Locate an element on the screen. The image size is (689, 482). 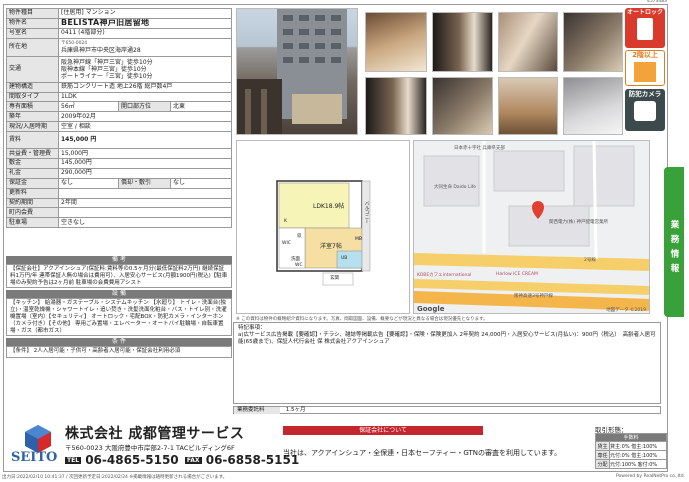
plan-western-label: 洋室7帖 is located at coordinates (331, 246).